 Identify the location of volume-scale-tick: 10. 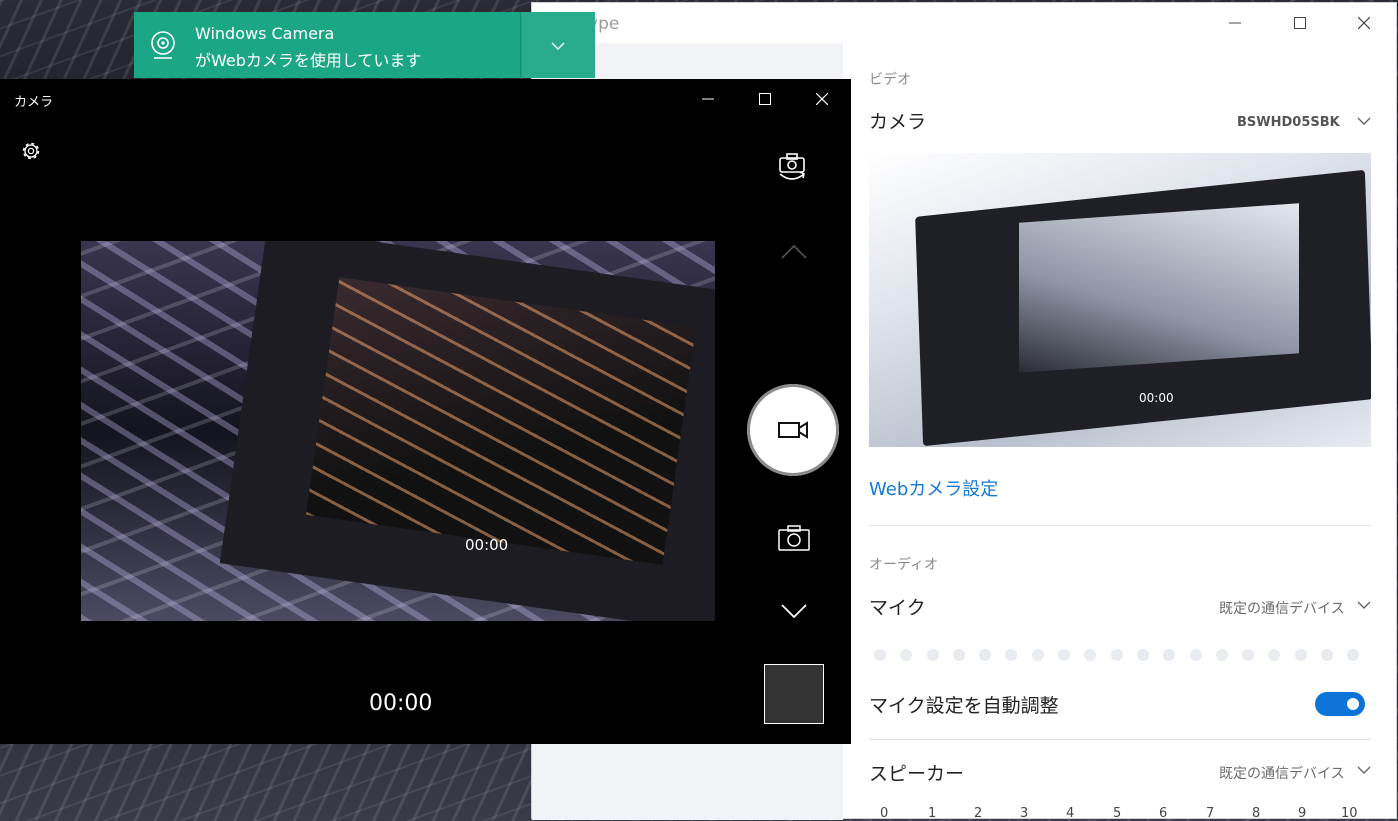
(1349, 813).